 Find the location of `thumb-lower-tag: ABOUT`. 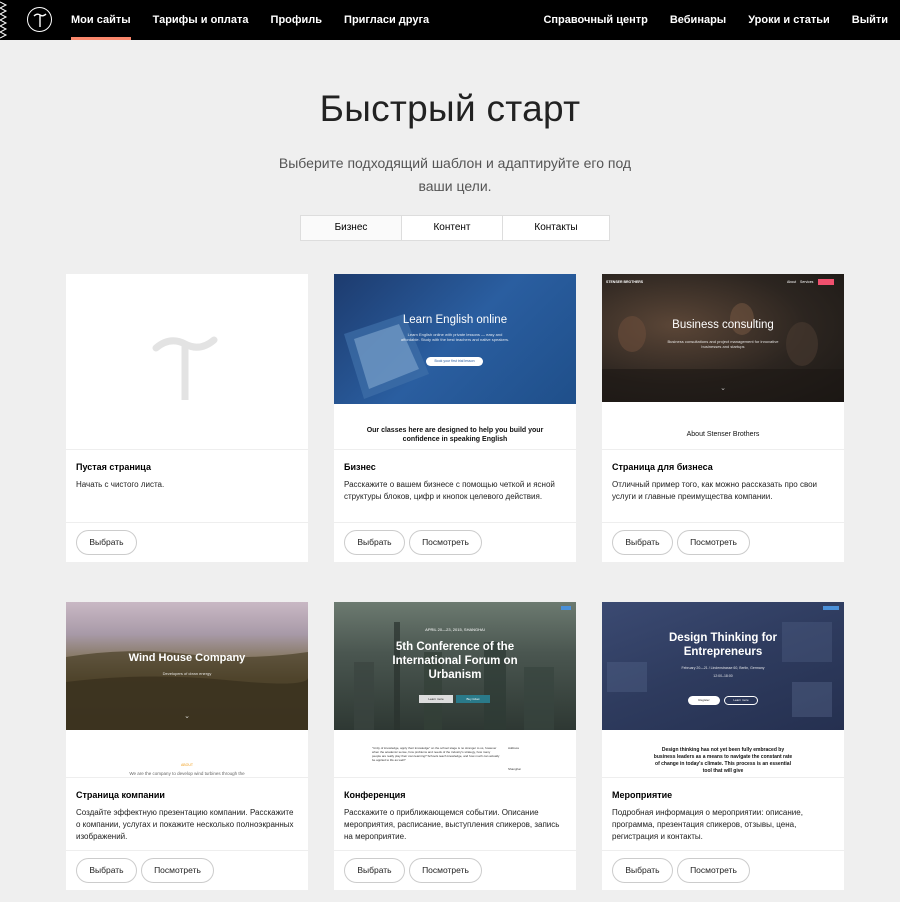

thumb-lower-tag: ABOUT is located at coordinates (187, 765).